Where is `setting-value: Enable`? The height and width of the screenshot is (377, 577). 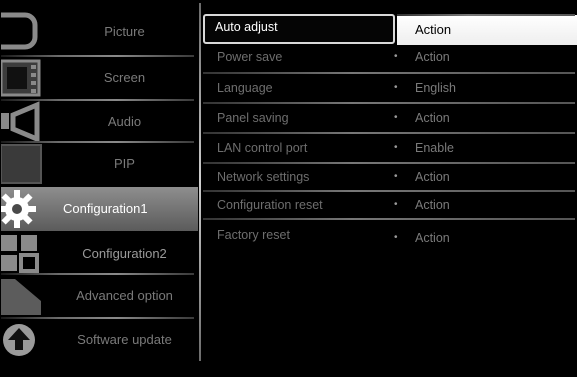
setting-value: Enable is located at coordinates (434, 148).